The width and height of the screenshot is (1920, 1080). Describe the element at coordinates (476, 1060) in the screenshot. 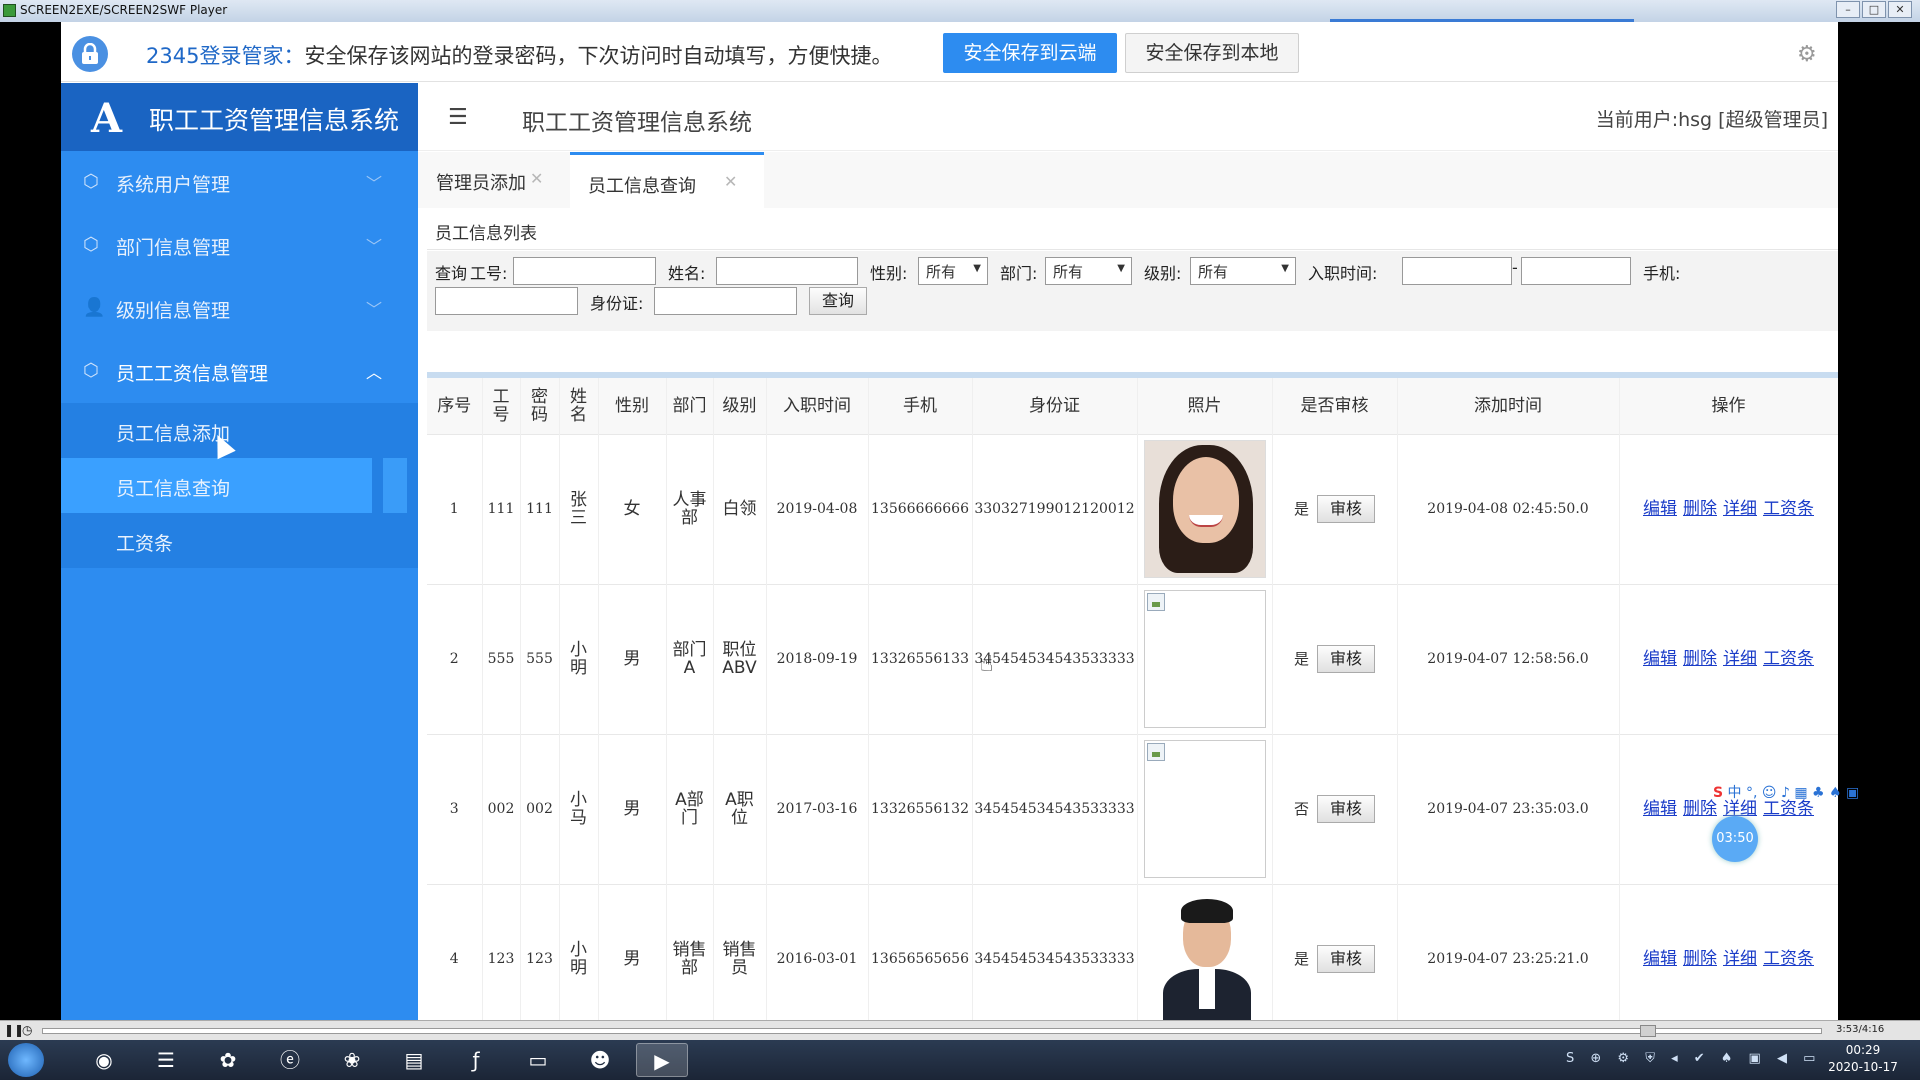

I see `flash-icon: ƒ` at that location.